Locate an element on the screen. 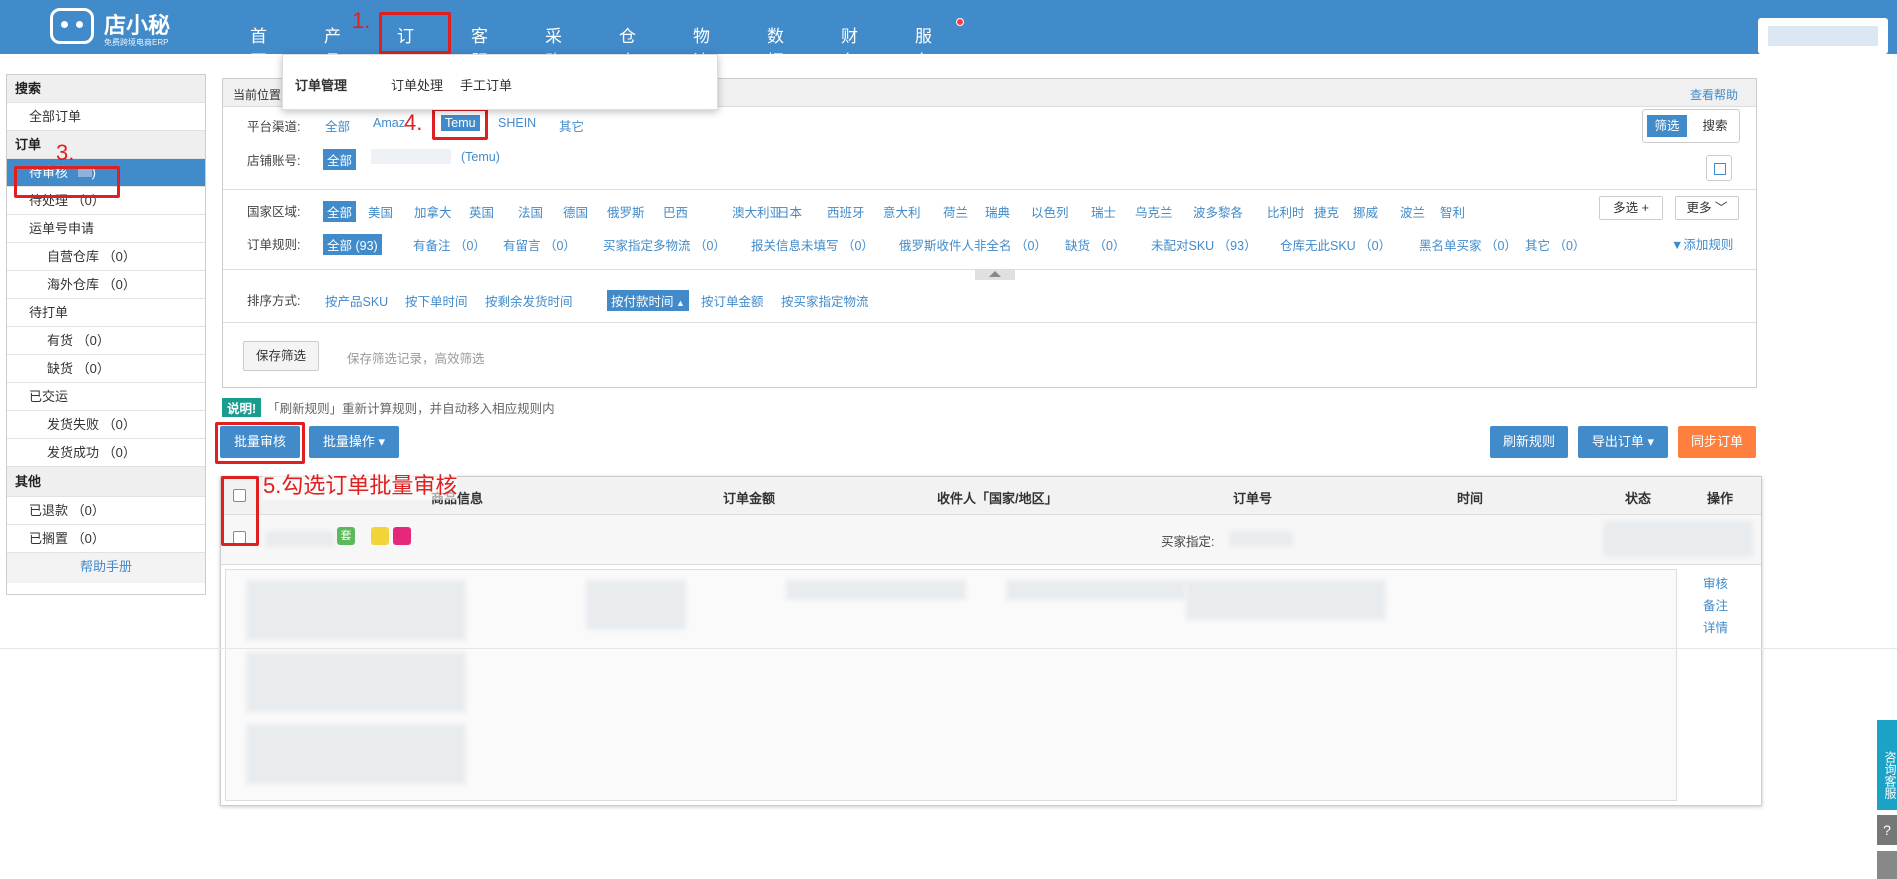  nav-finance: 财务 is located at coordinates (849, 47).